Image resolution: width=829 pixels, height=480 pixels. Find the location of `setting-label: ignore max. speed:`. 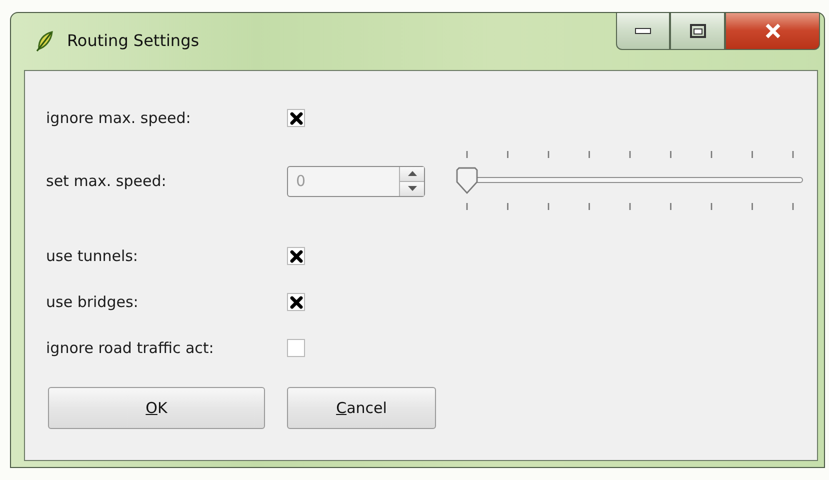

setting-label: ignore max. speed: is located at coordinates (119, 118).